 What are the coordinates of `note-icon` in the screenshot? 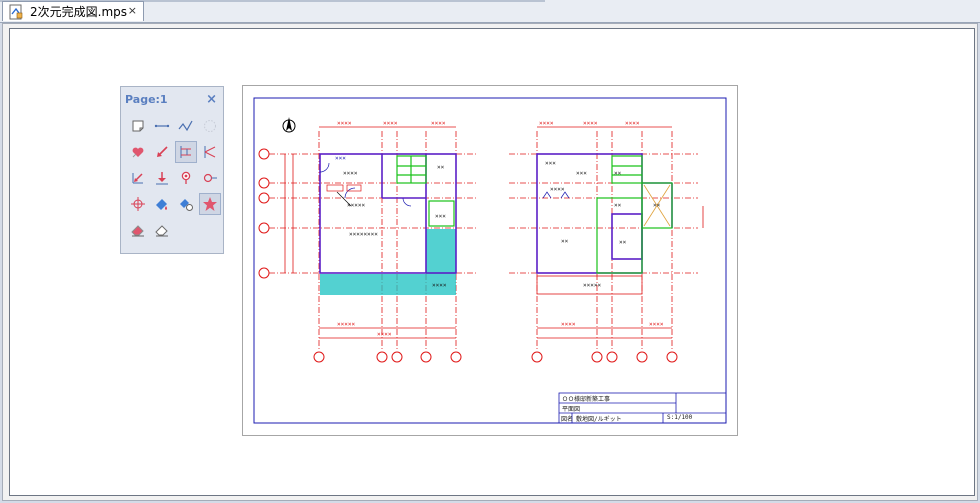 It's located at (138, 126).